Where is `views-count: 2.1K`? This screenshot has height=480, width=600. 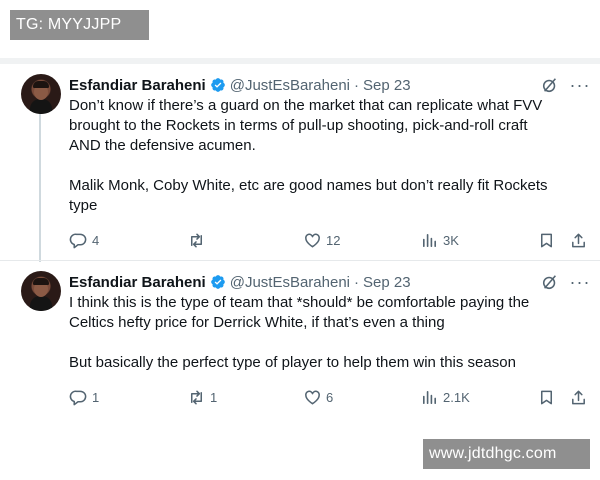 views-count: 2.1K is located at coordinates (456, 397).